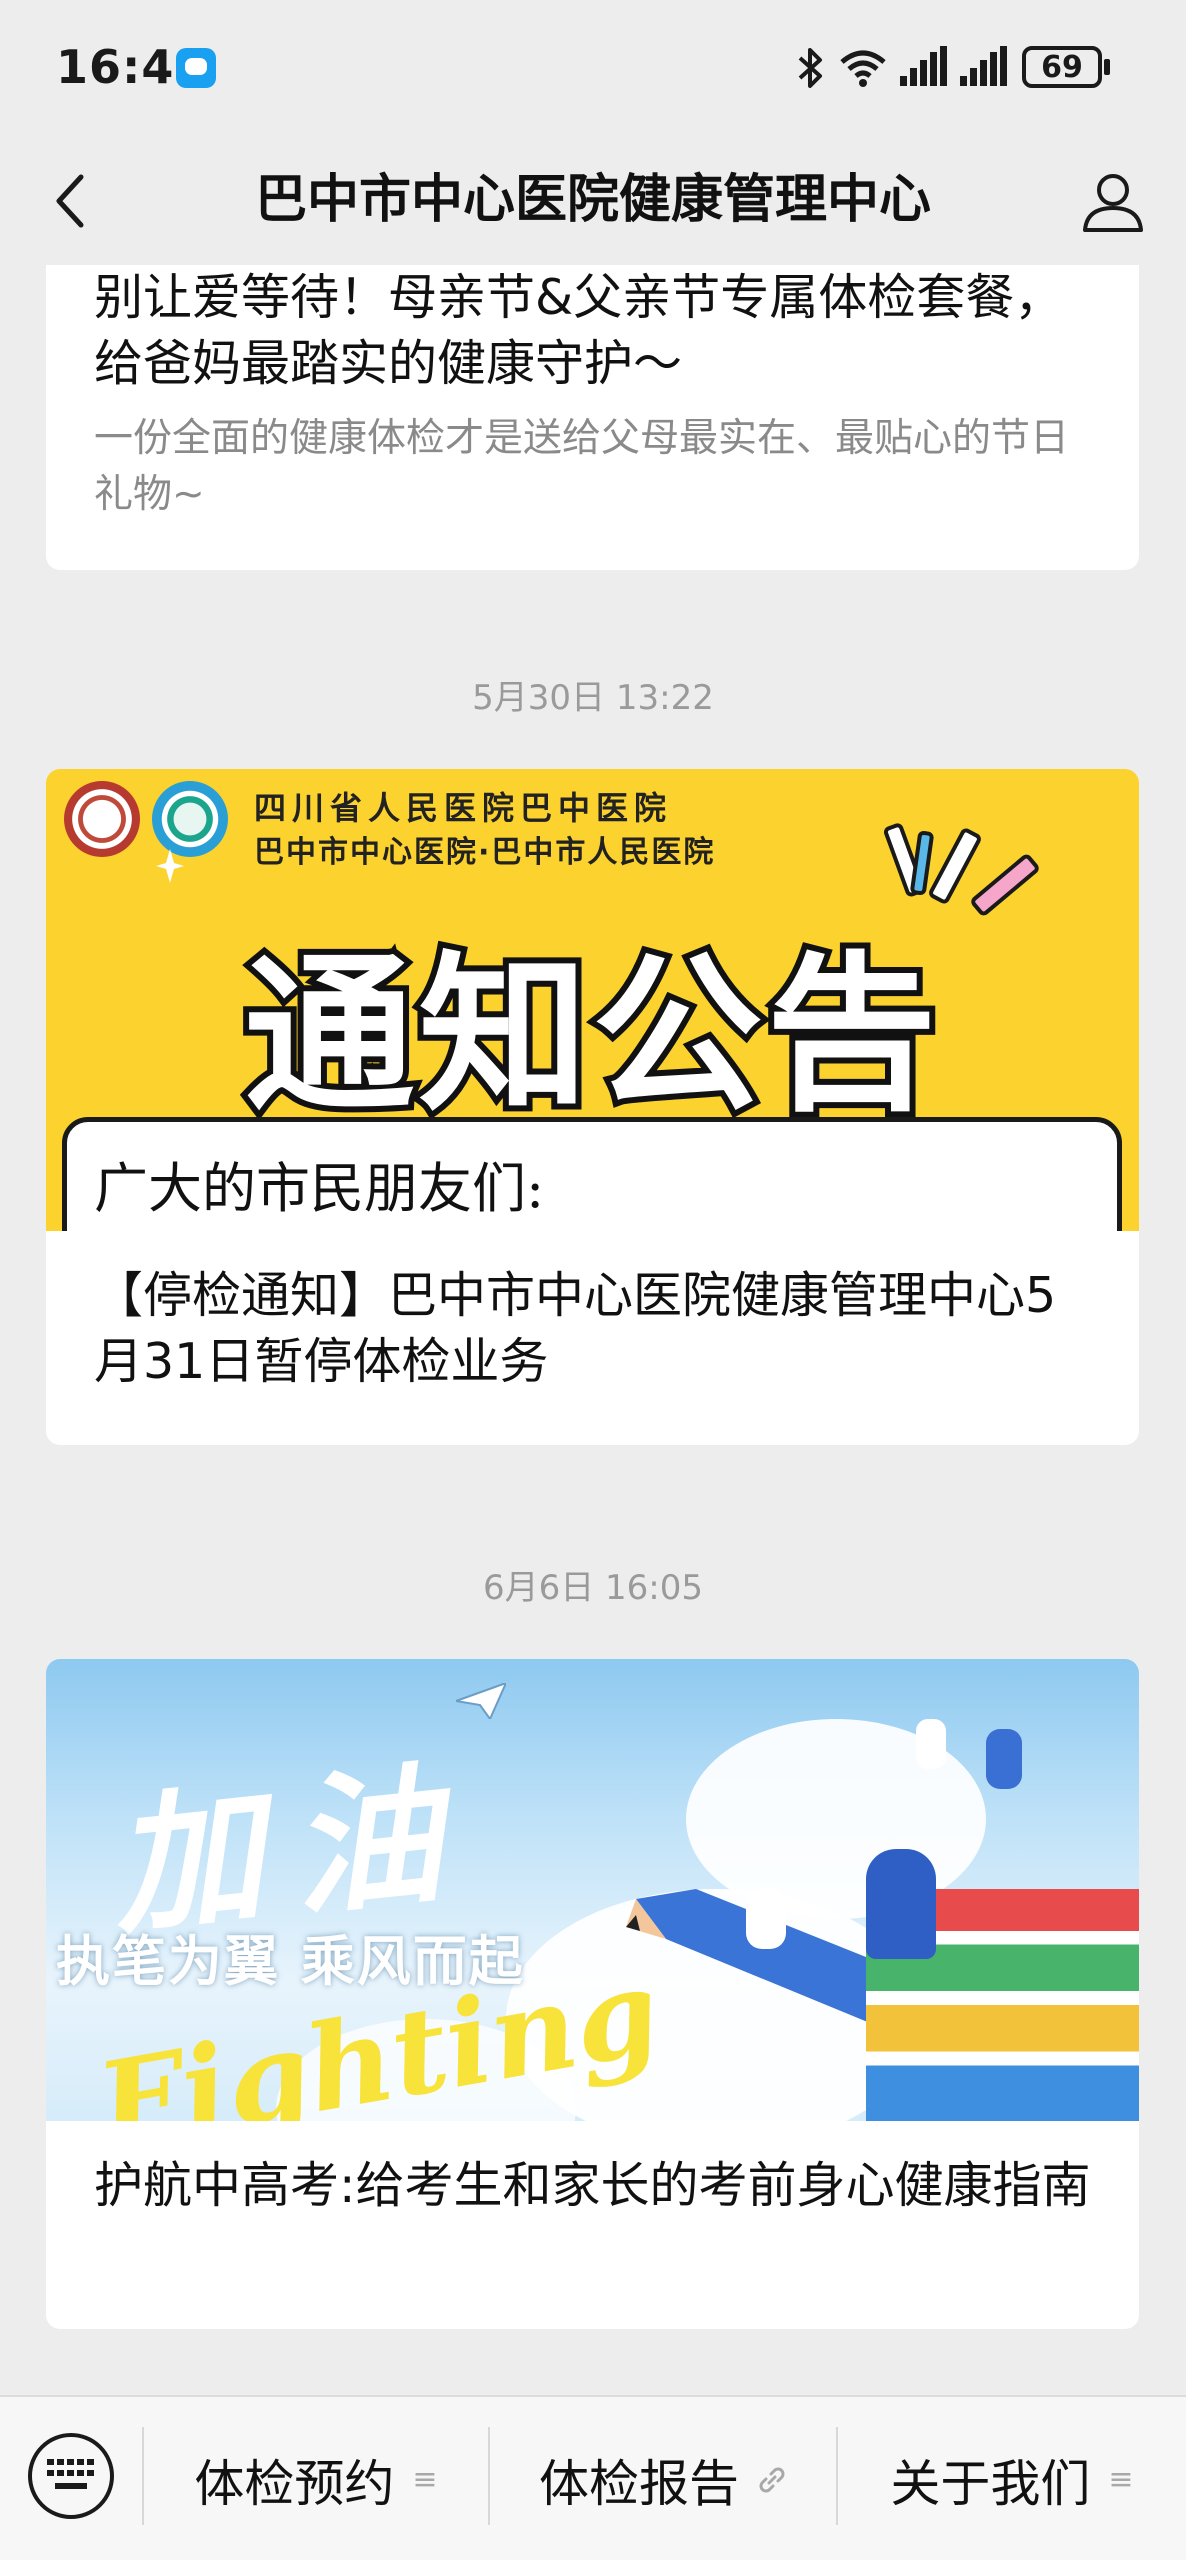  What do you see at coordinates (481, 1701) in the screenshot?
I see `paper-plane-icon` at bounding box center [481, 1701].